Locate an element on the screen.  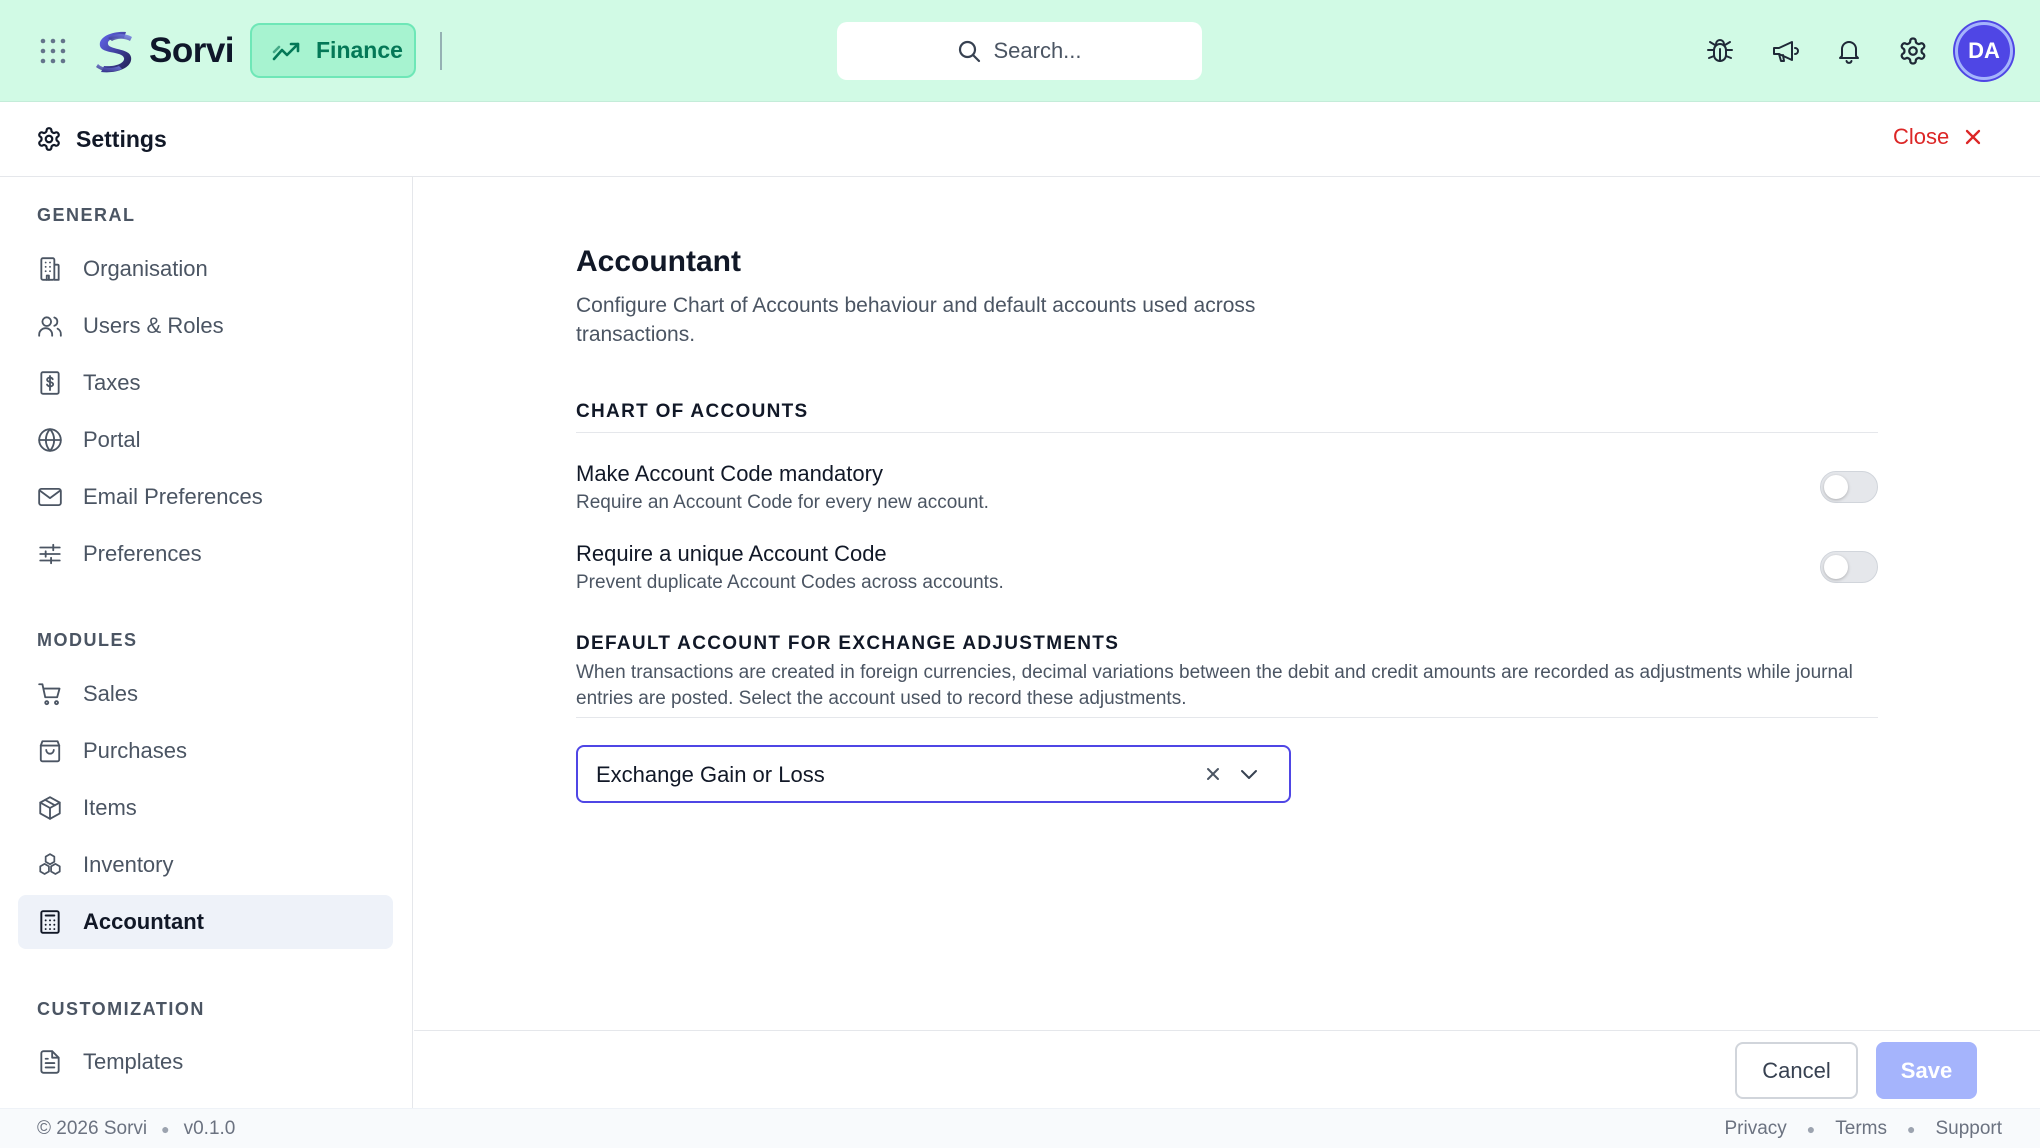
bug-report-icon is located at coordinates (1720, 51).